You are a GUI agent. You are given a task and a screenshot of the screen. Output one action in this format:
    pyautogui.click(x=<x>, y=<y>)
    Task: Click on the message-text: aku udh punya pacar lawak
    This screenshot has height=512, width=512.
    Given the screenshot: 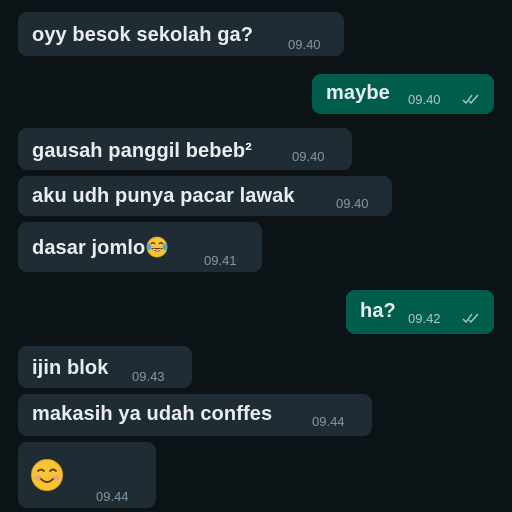 What is the action you would take?
    pyautogui.click(x=163, y=196)
    